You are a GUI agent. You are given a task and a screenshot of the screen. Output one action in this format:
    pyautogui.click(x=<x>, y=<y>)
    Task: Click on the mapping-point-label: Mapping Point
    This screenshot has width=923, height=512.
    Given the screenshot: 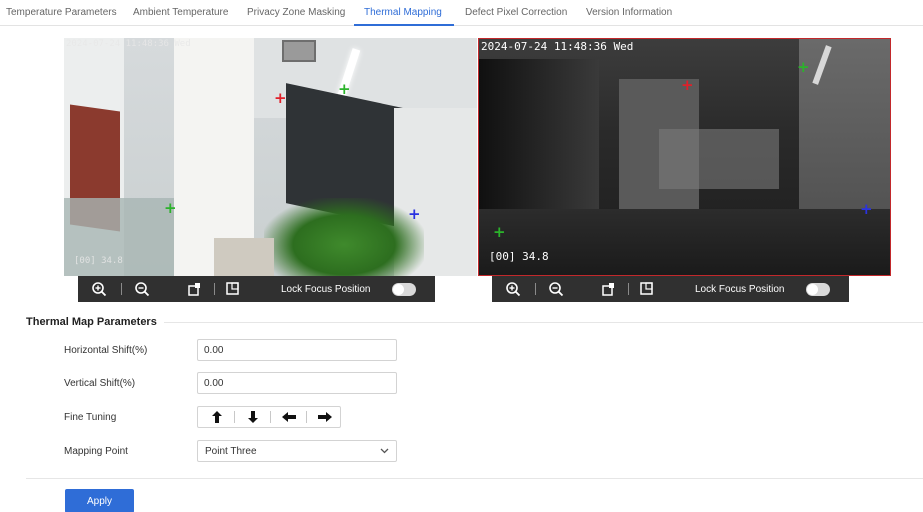 What is the action you would take?
    pyautogui.click(x=96, y=451)
    